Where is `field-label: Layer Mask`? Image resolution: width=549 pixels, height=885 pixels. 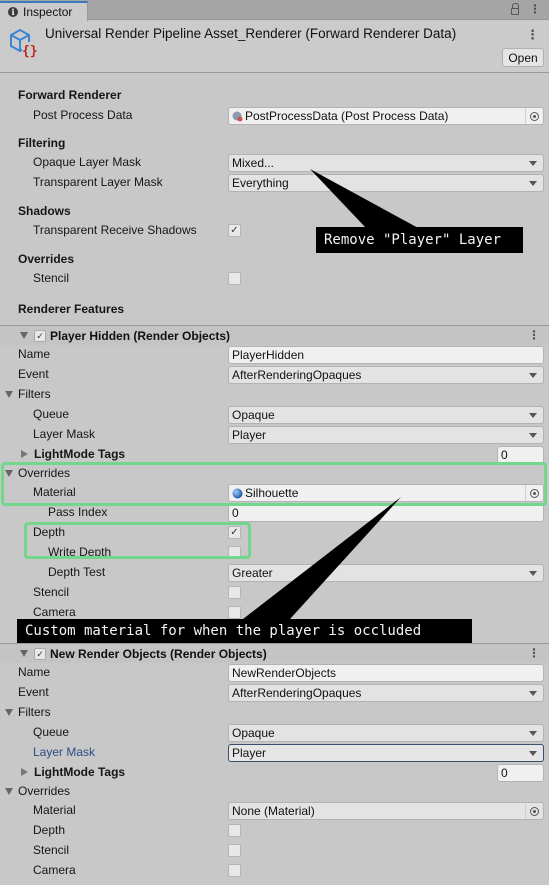
field-label: Layer Mask is located at coordinates (64, 752).